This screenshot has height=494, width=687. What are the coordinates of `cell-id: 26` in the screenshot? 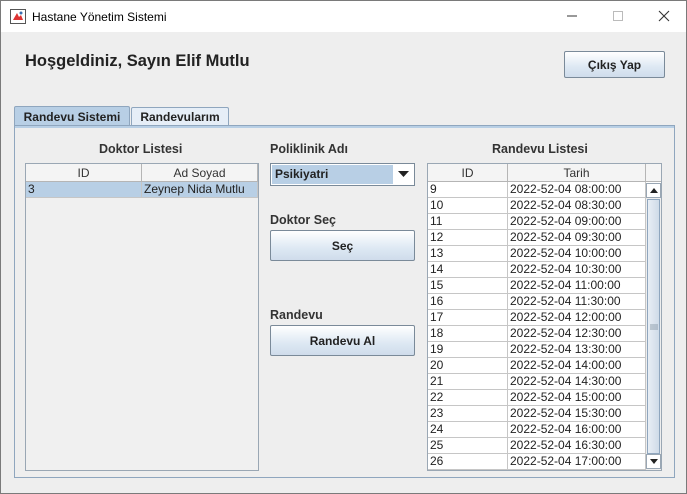 It's located at (468, 462).